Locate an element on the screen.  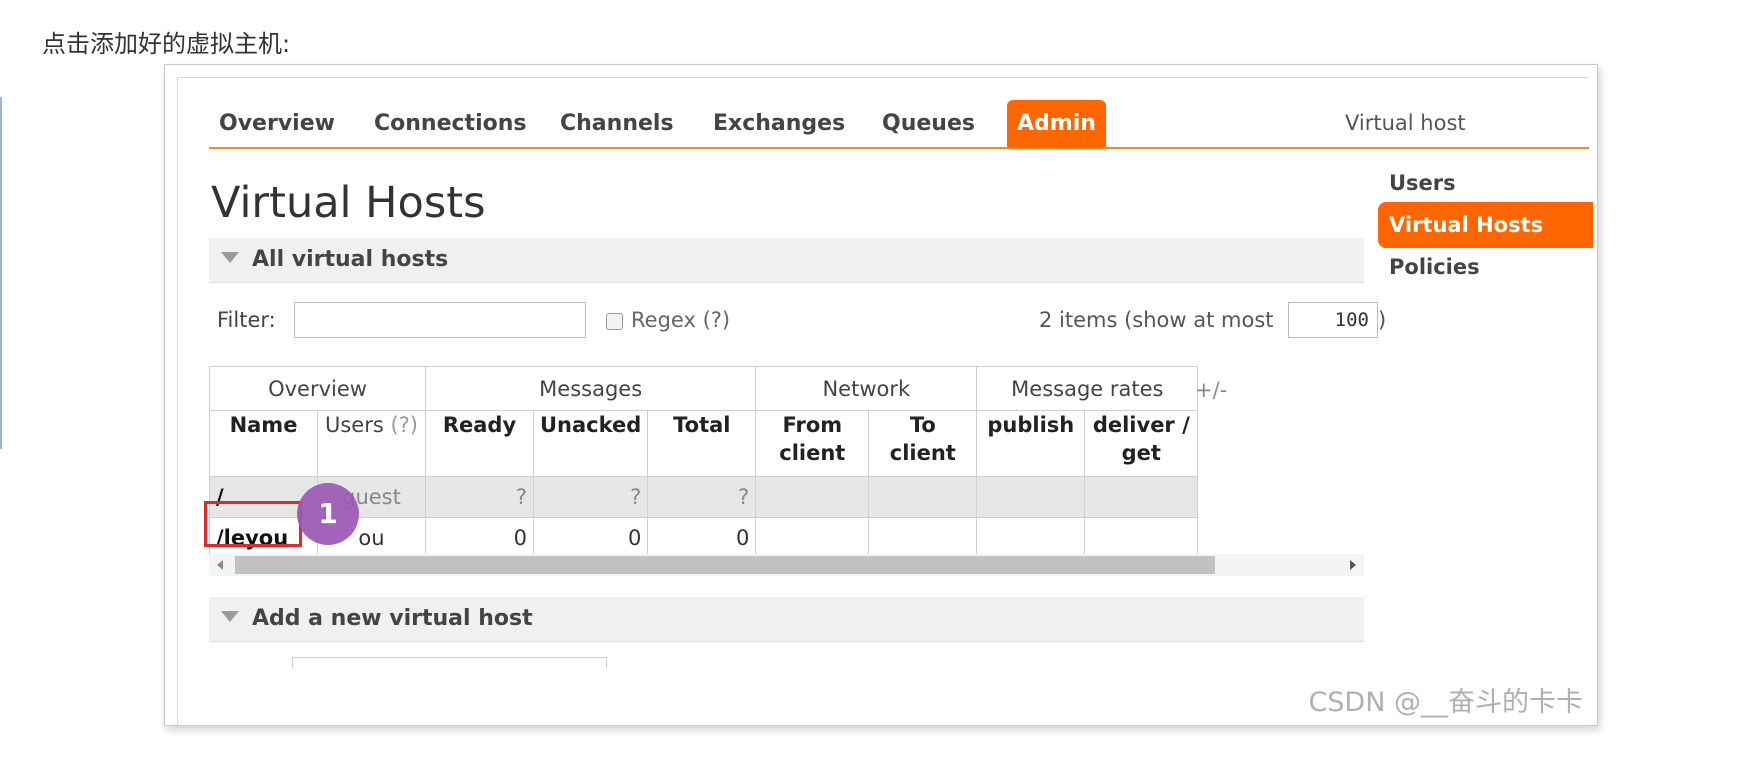
vhost-total: 0 is located at coordinates (702, 538).